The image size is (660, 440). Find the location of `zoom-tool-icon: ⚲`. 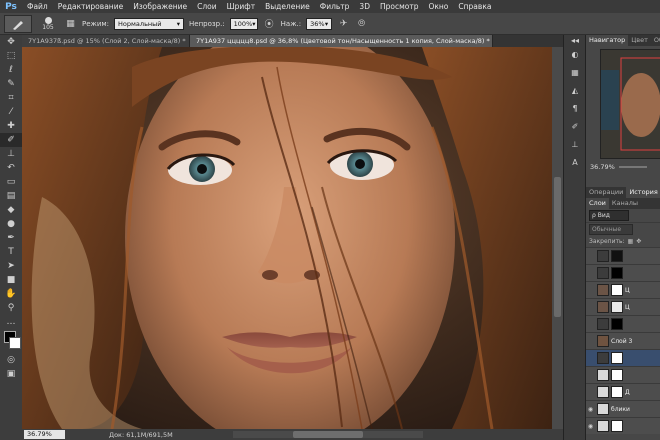

zoom-tool-icon: ⚲ is located at coordinates (11, 308).